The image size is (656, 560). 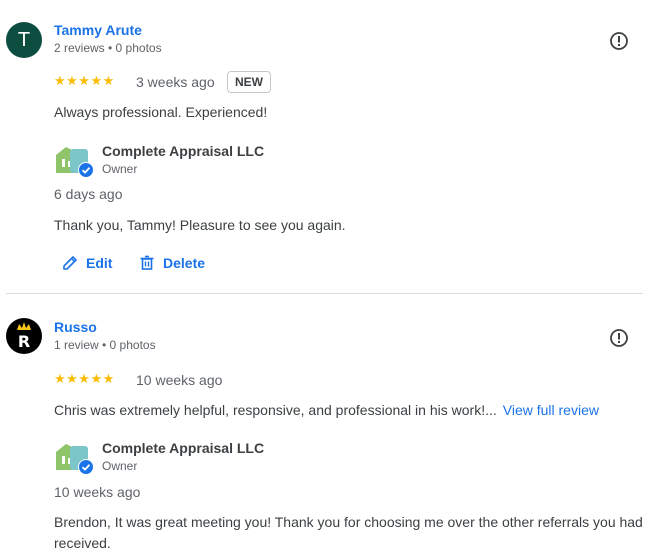 I want to click on trash-icon, so click(x=147, y=262).